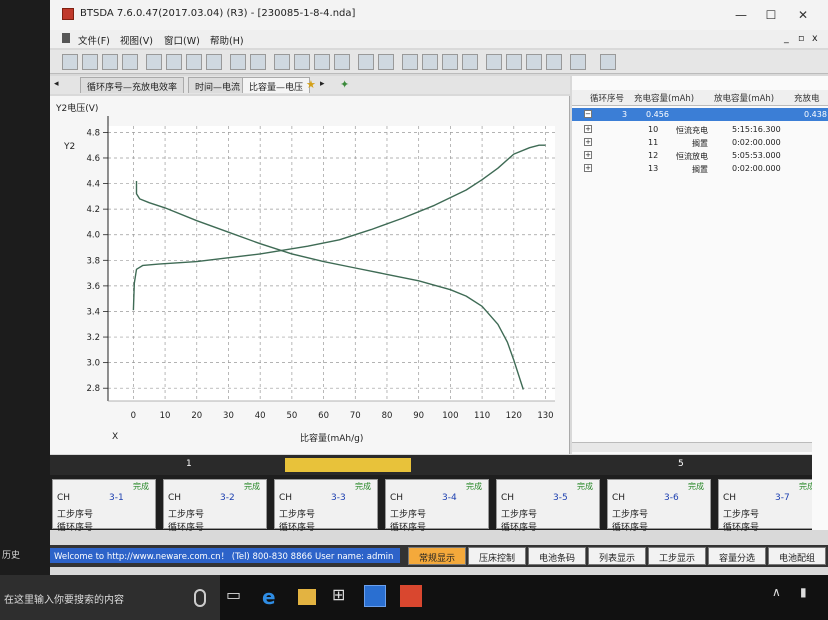 This screenshot has height=620, width=828. I want to click on channel-card: 完成 CH 3-6 工步序号 循环序号, so click(659, 506).